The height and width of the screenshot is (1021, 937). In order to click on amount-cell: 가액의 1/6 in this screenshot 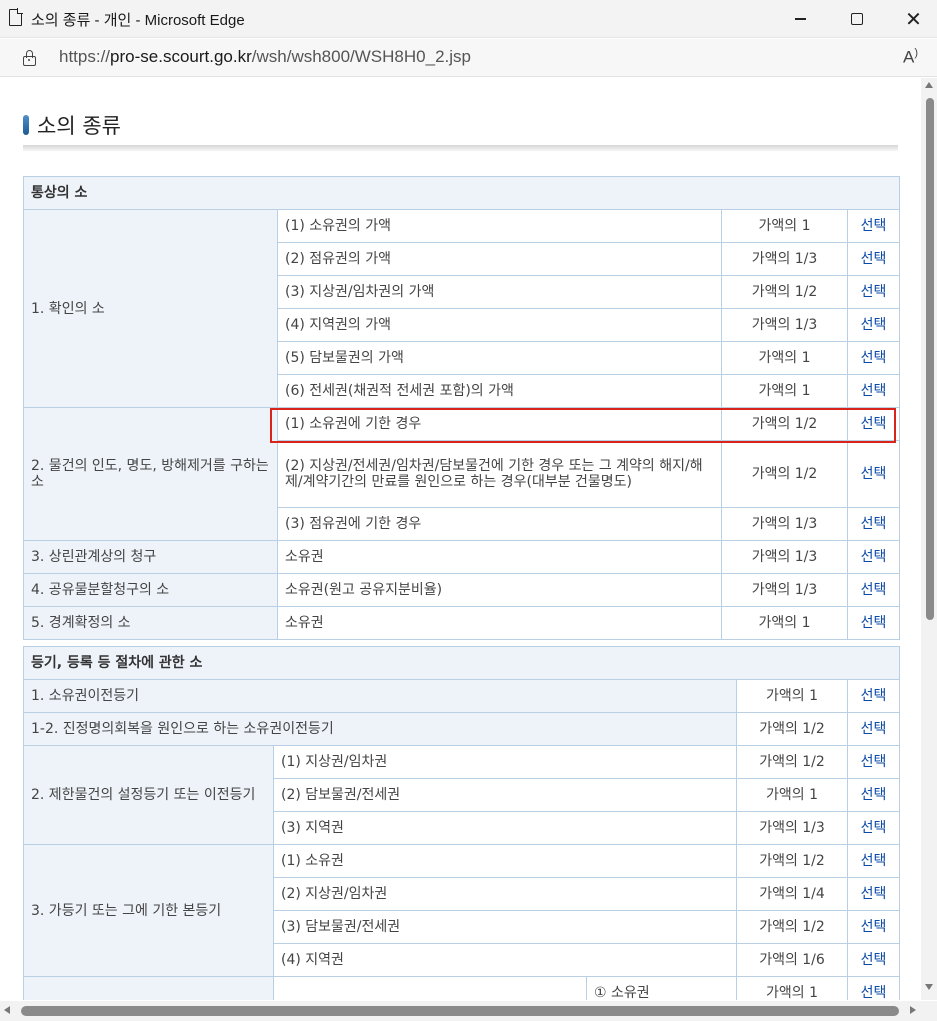, I will do `click(792, 960)`.